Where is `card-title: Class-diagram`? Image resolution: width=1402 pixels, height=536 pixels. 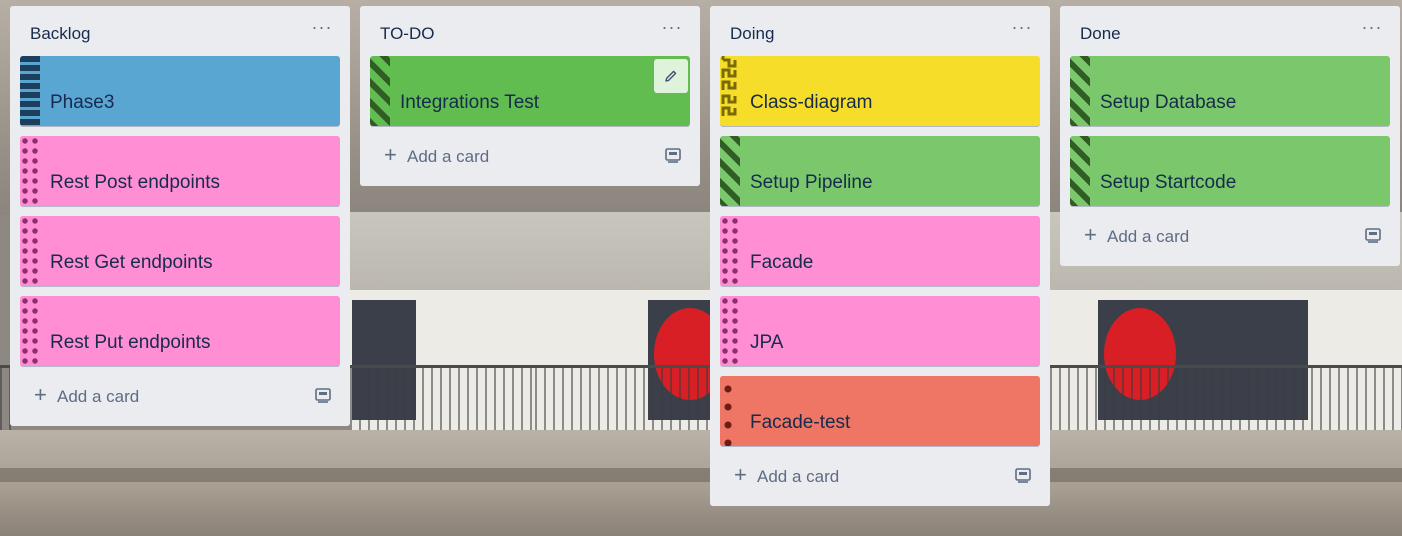
card-title: Class-diagram is located at coordinates (811, 102).